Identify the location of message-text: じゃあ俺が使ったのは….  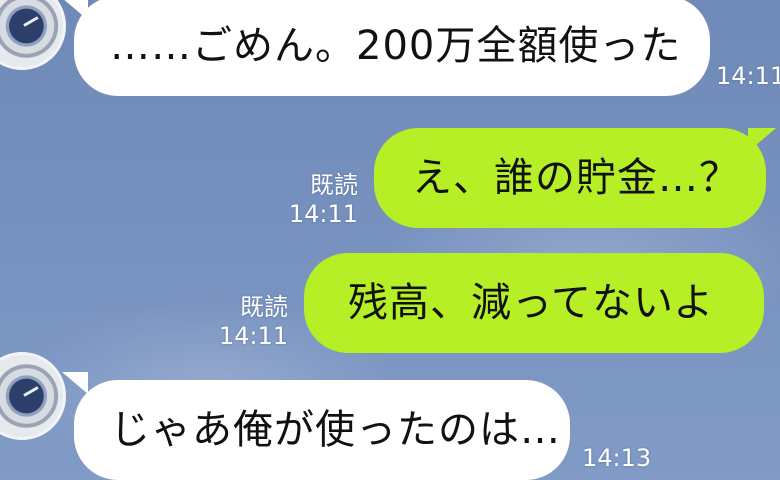
(335, 430).